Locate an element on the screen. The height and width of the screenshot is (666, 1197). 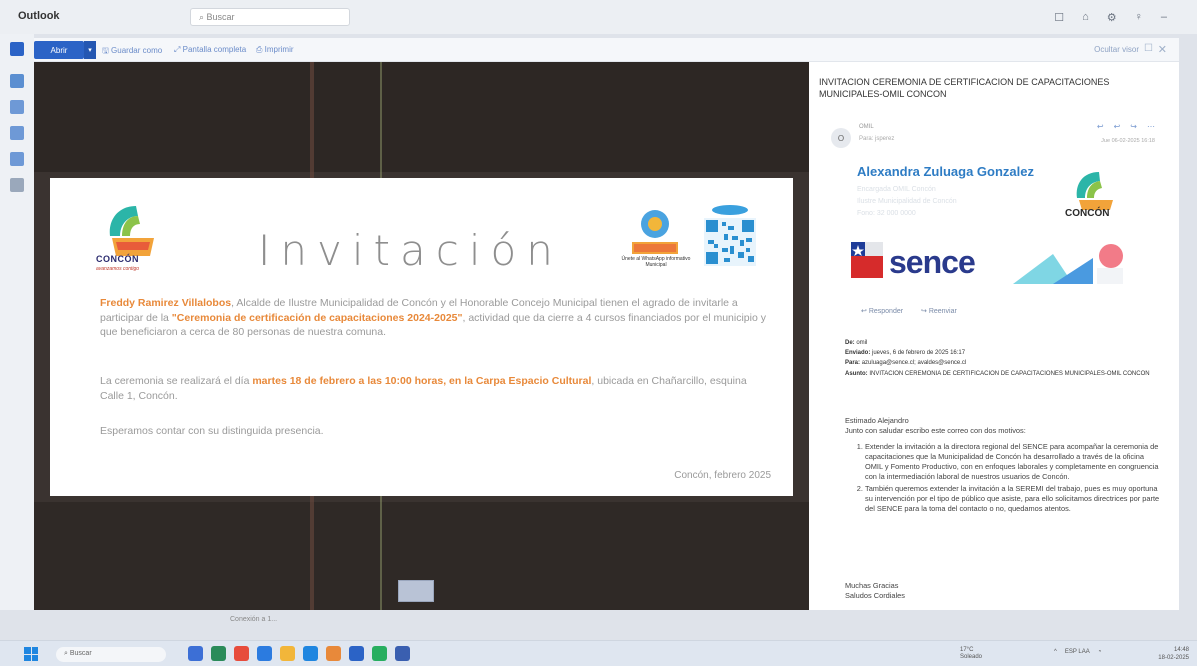
page-indicator is located at coordinates (416, 591).